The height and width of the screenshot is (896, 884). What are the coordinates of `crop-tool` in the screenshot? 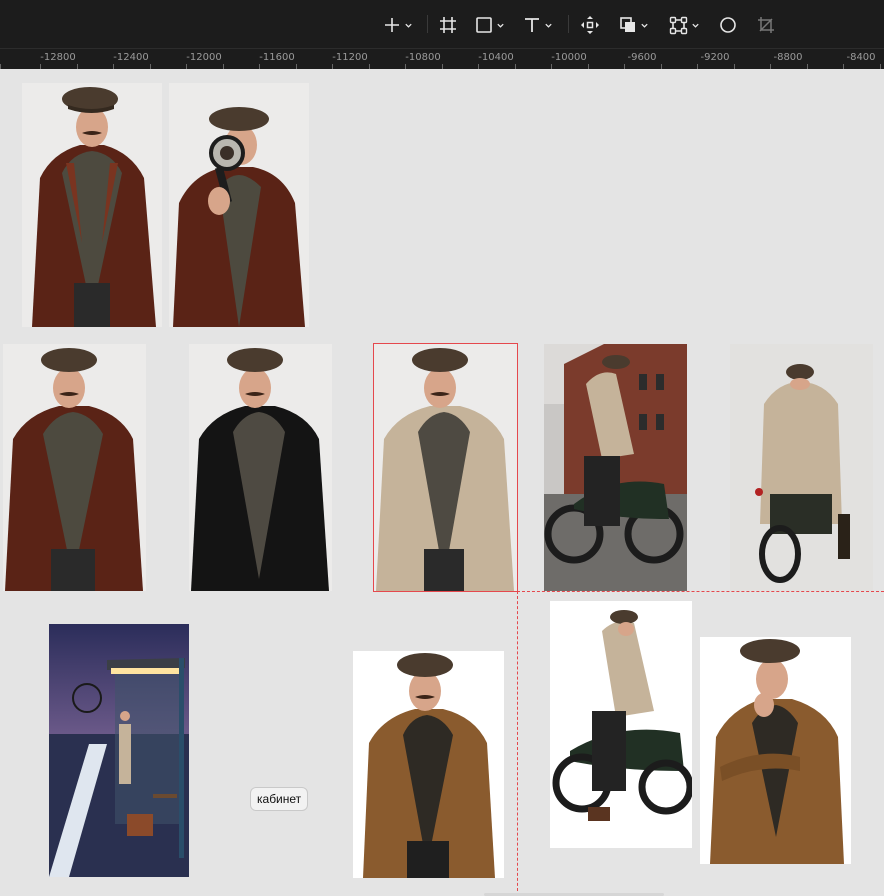 It's located at (766, 25).